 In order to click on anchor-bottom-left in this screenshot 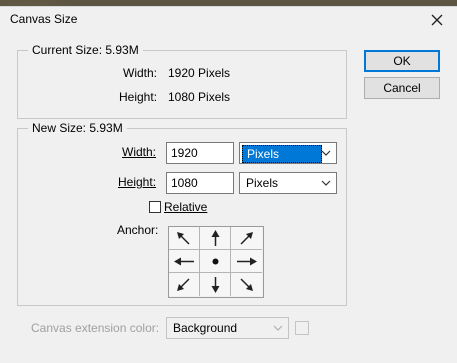, I will do `click(184, 284)`.